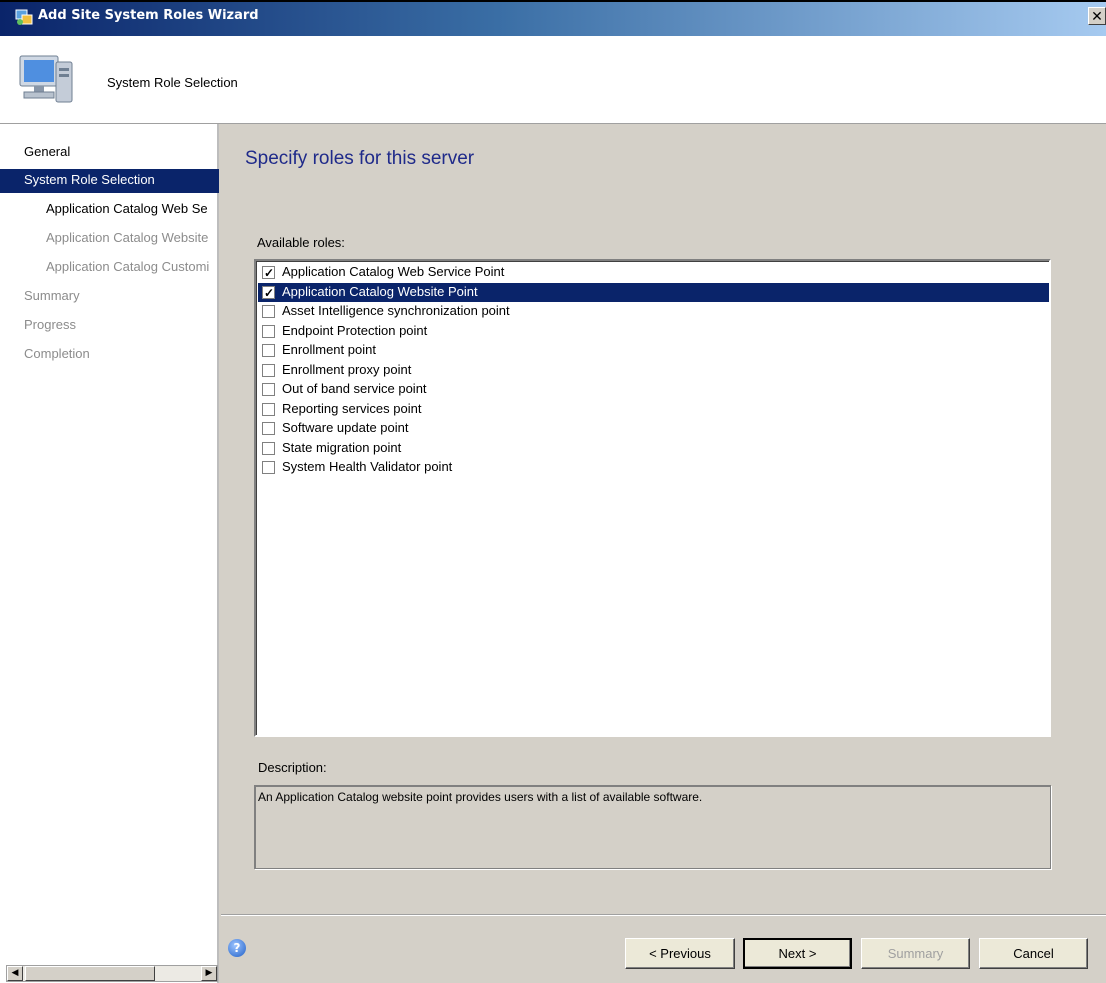  What do you see at coordinates (301, 242) in the screenshot?
I see `available-roles-label: Available roles:` at bounding box center [301, 242].